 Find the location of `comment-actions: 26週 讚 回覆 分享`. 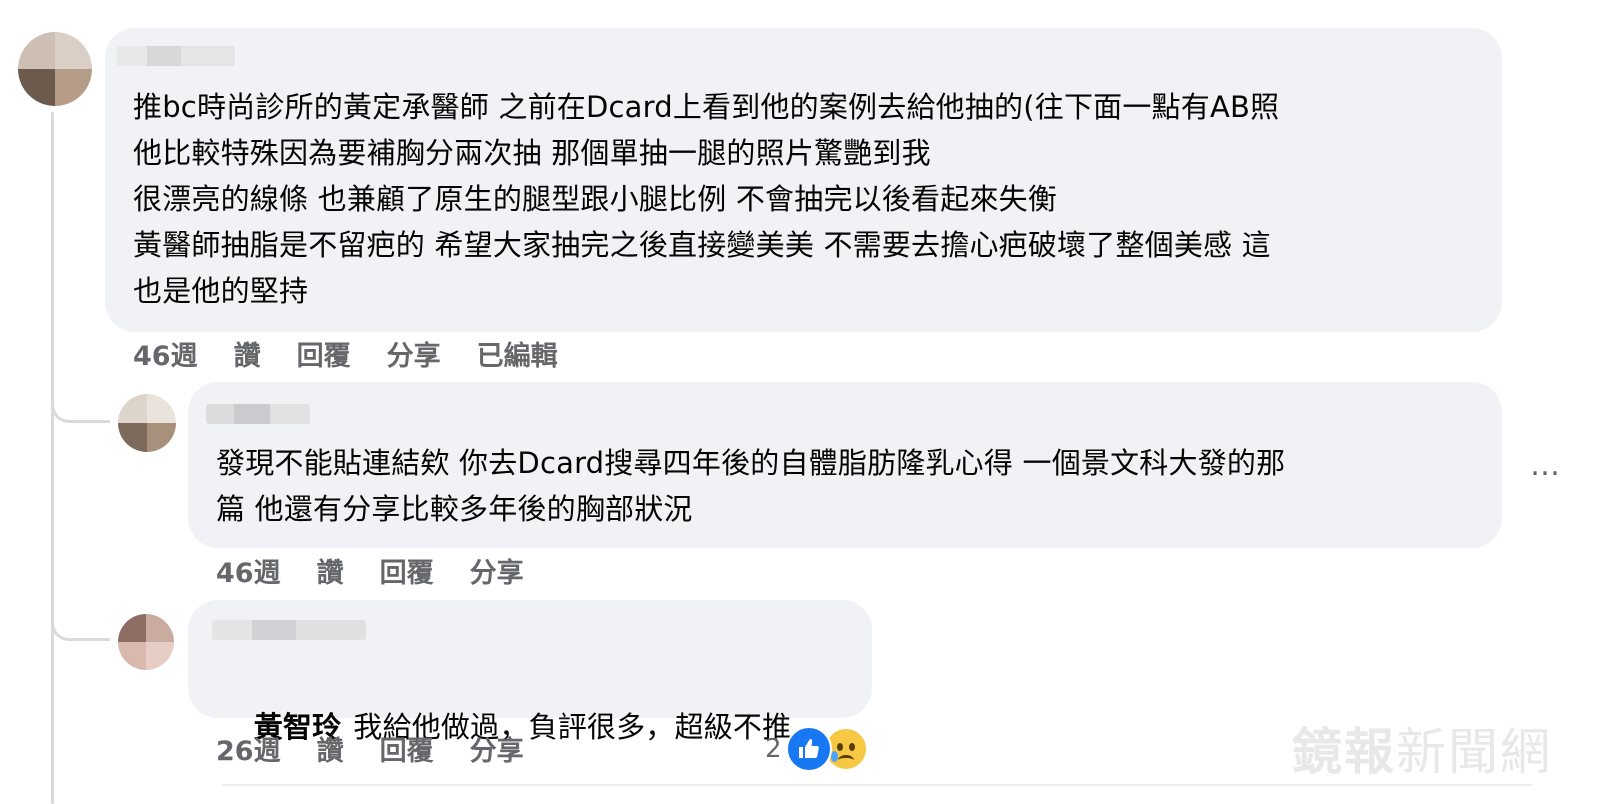

comment-actions: 26週 讚 回覆 分享 is located at coordinates (388, 748).